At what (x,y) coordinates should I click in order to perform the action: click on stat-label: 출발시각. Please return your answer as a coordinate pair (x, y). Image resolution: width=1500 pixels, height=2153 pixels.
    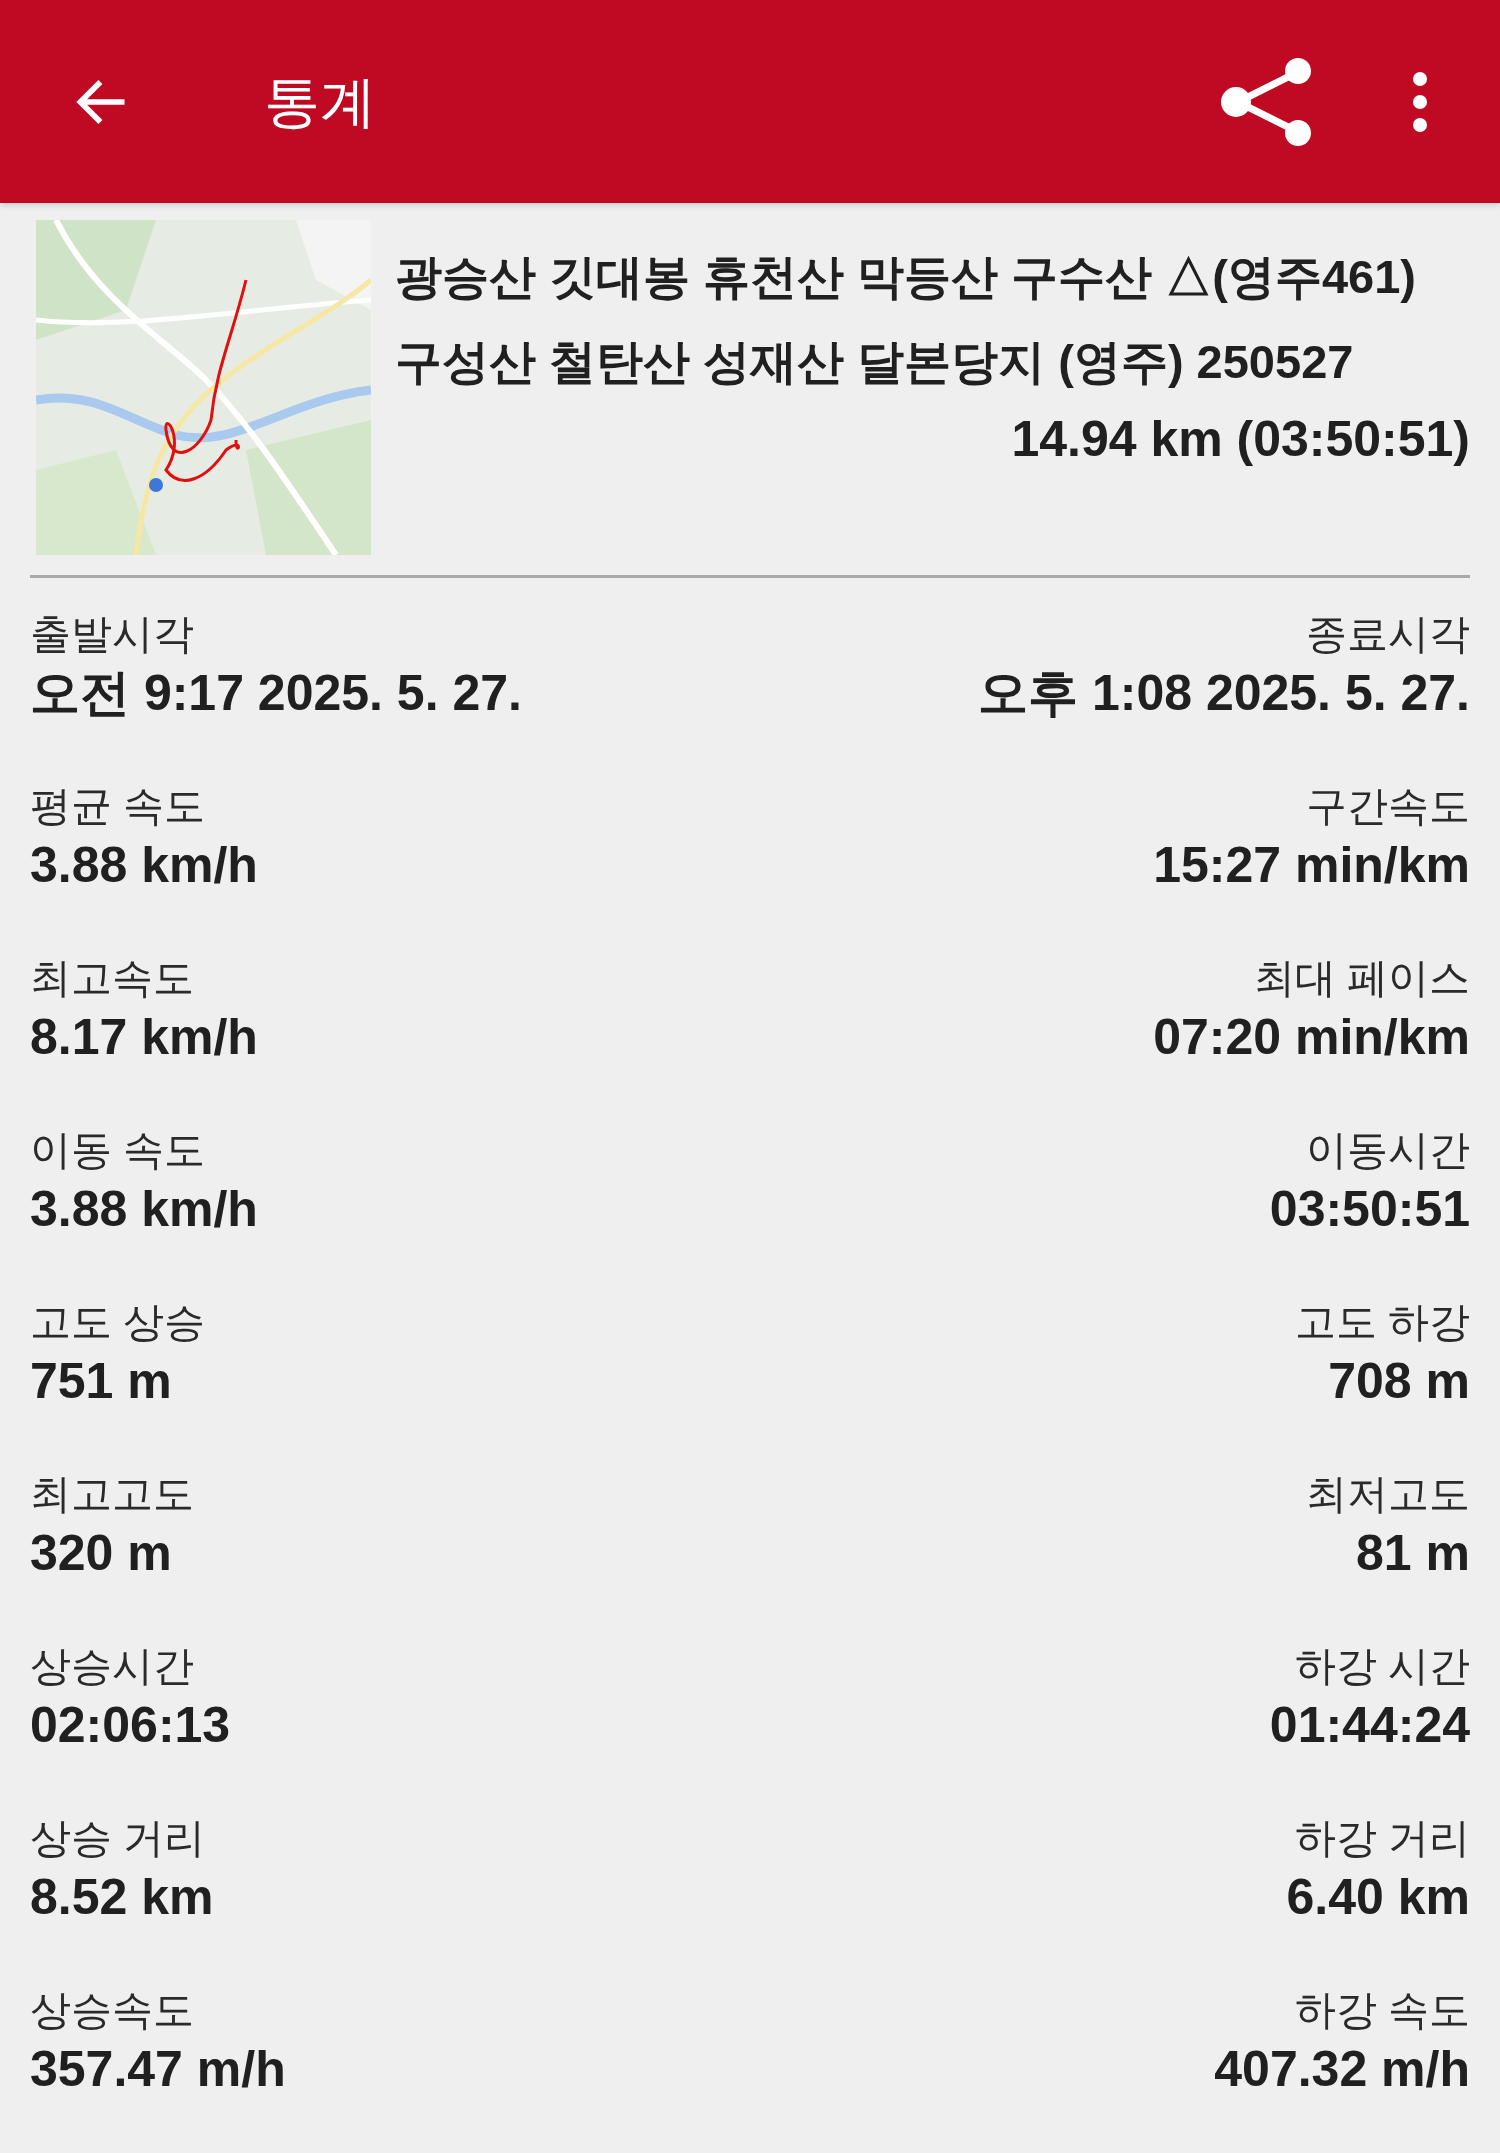
    Looking at the image, I should click on (112, 634).